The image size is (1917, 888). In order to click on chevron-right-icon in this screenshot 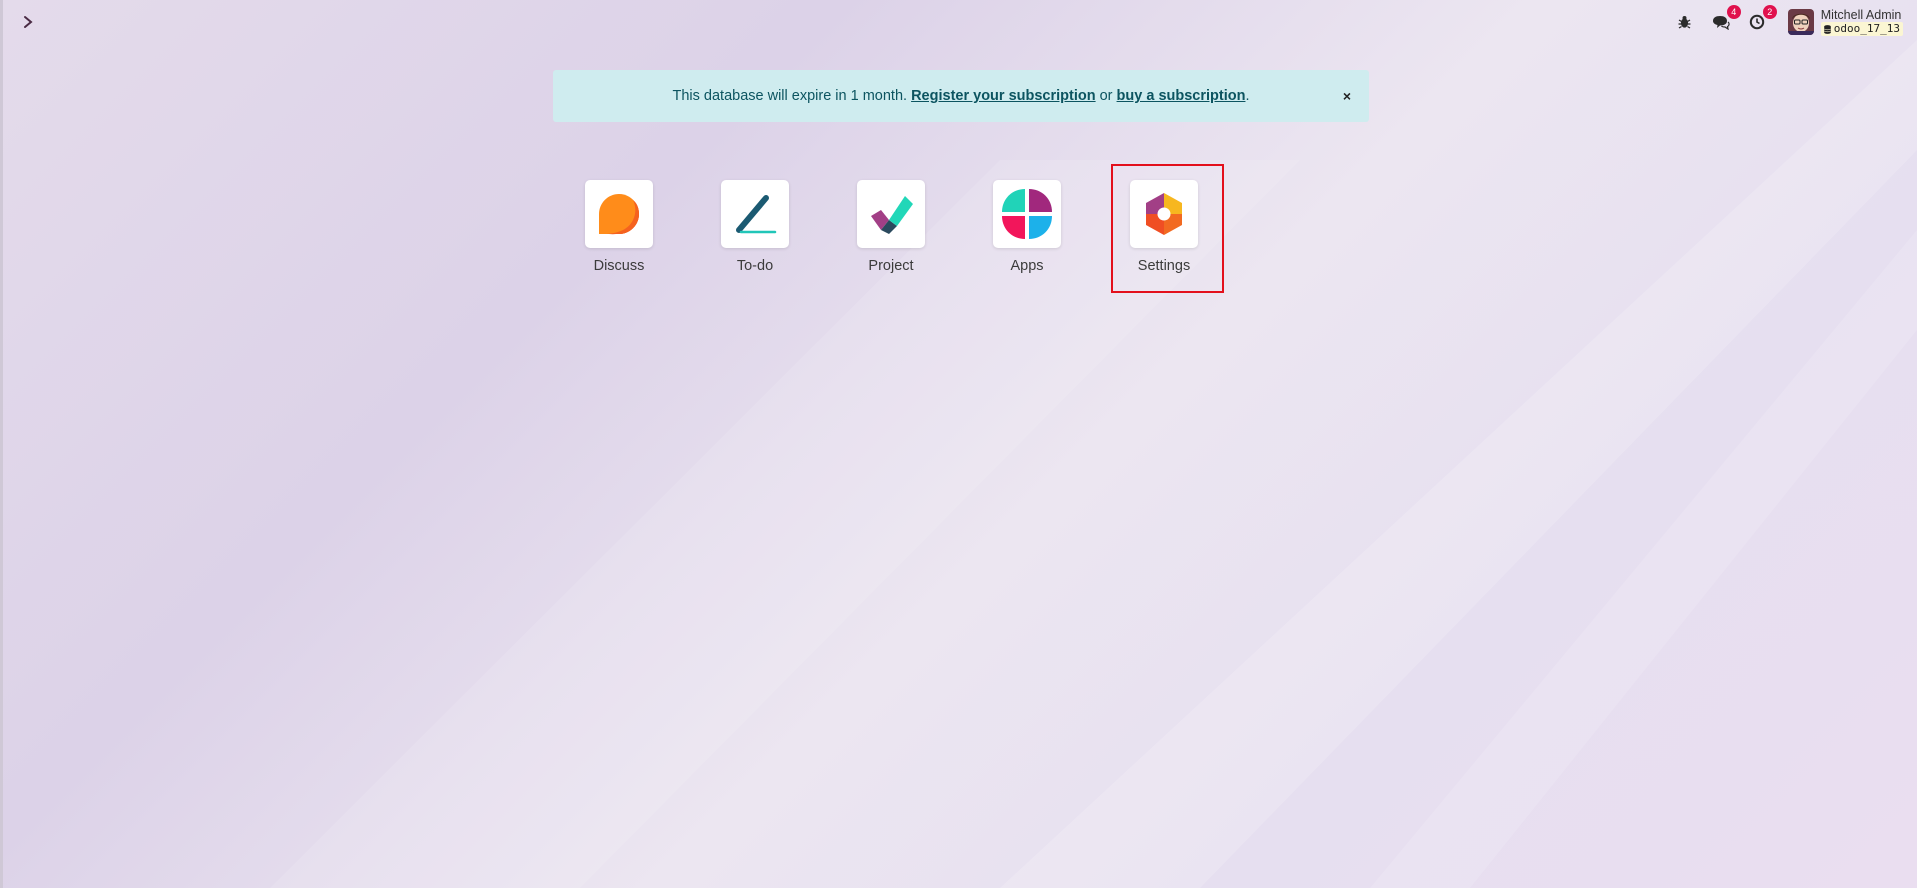, I will do `click(28, 22)`.